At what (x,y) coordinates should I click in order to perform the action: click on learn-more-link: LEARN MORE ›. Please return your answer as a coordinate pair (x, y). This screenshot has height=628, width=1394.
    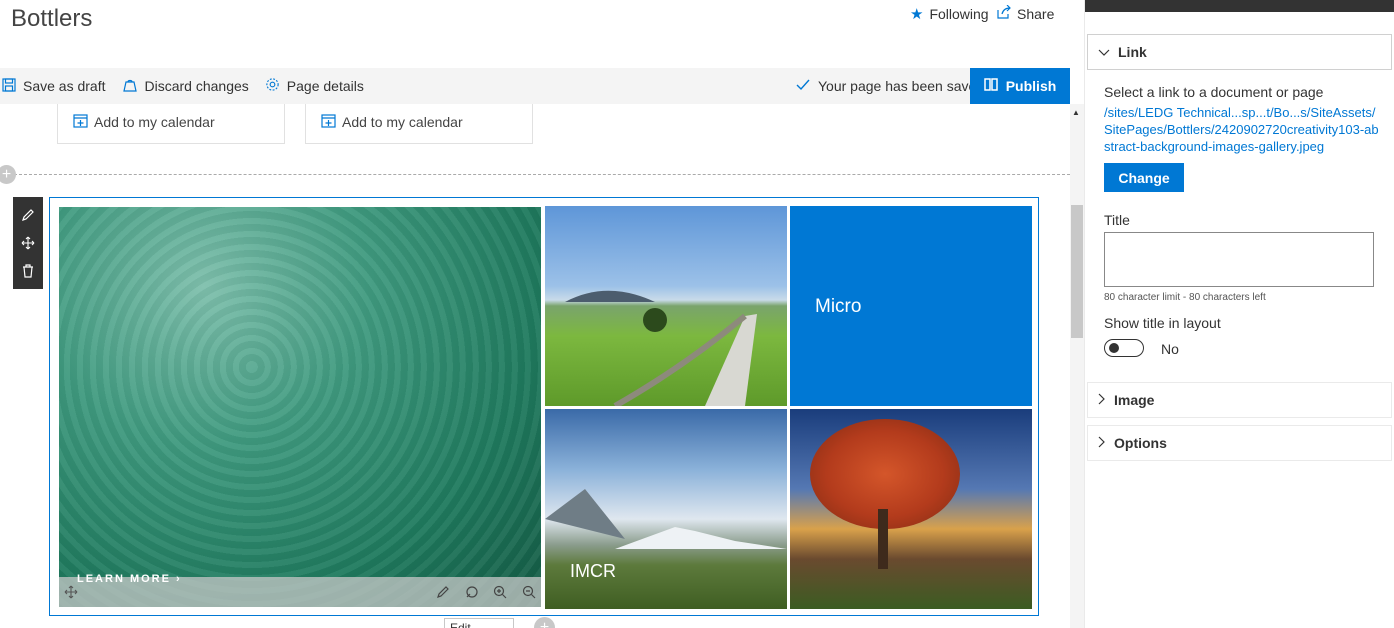
    Looking at the image, I should click on (129, 579).